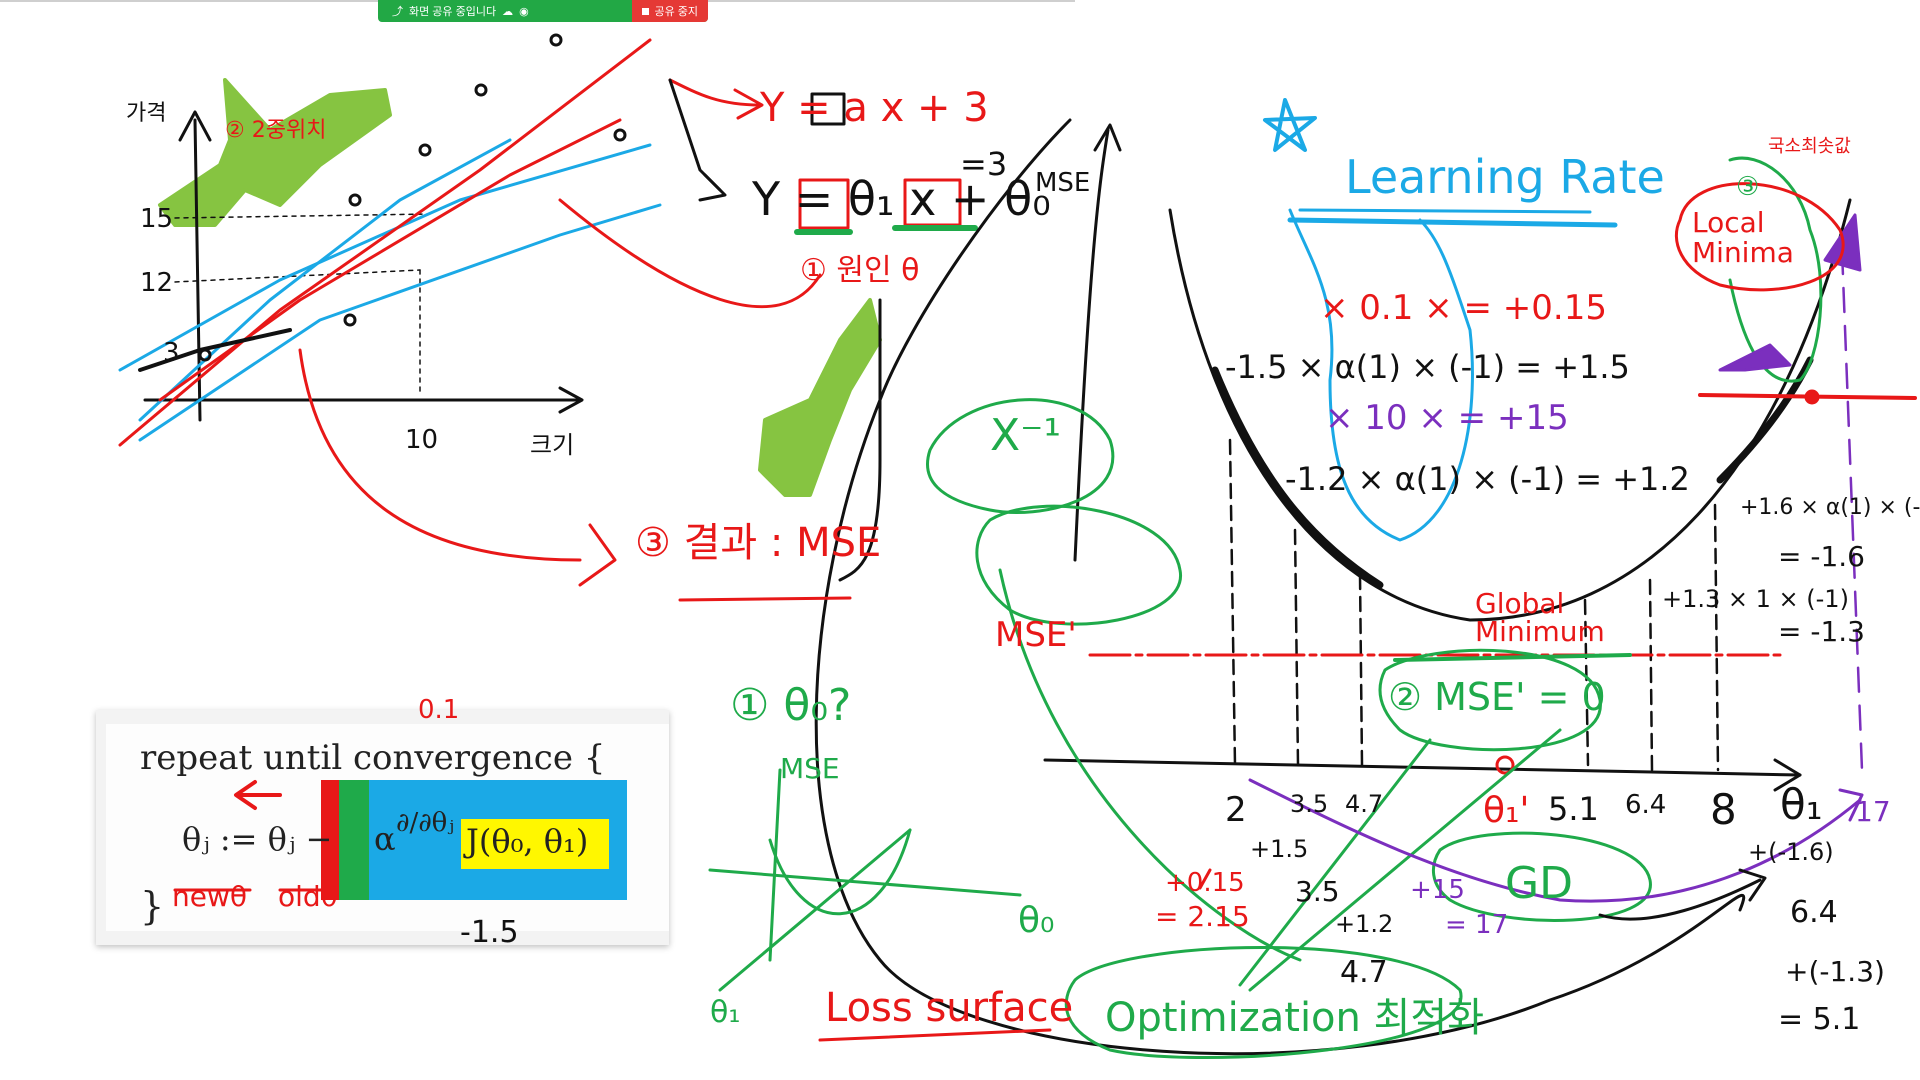 The image size is (1920, 1080). Describe the element at coordinates (1477, 925) in the screenshot. I see `bottom-calc-8: = 17` at that location.